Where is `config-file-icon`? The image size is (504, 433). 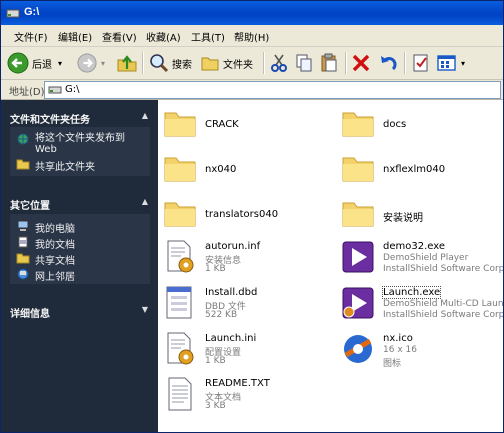 config-file-icon is located at coordinates (180, 348).